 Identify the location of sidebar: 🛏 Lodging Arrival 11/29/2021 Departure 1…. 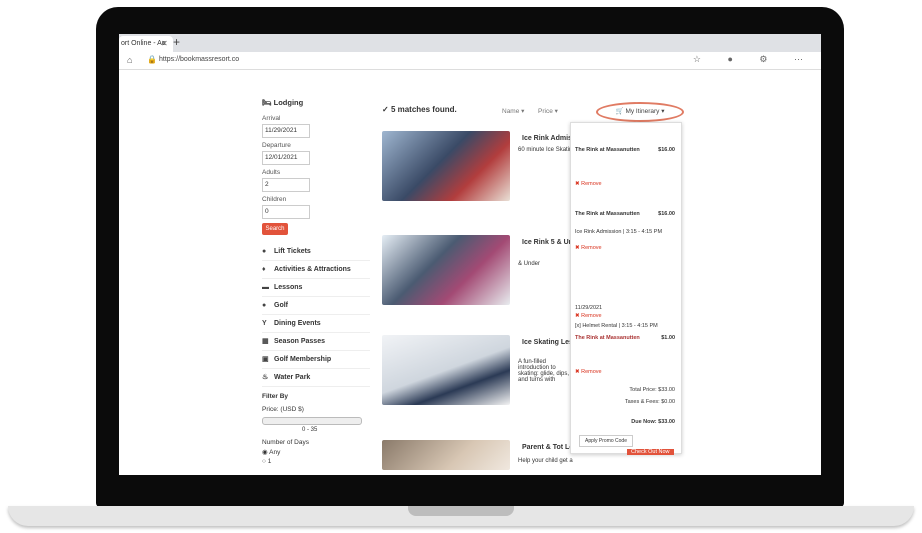
(316, 281).